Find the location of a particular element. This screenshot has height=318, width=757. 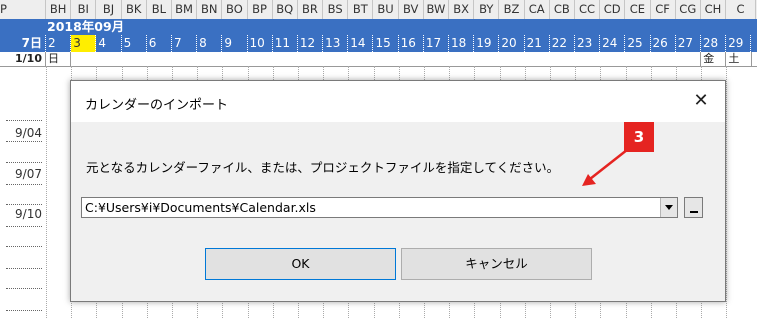

weekday-hidden-span is located at coordinates (386, 59).